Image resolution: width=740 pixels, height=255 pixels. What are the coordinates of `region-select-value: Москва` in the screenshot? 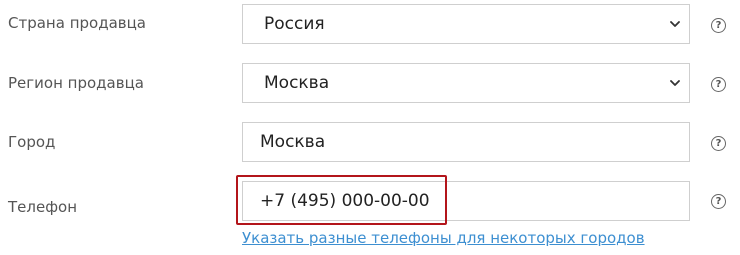 It's located at (297, 83).